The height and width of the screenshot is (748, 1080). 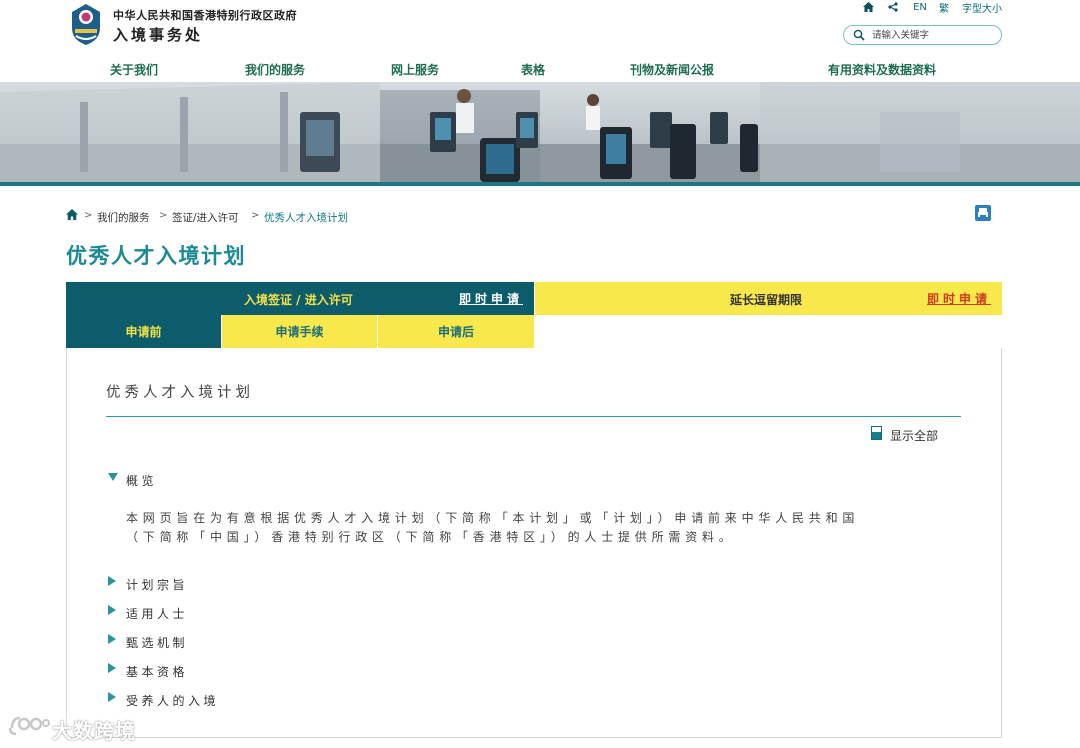 I want to click on breadcrumb-our-services: 我们的服务, so click(x=123, y=217).